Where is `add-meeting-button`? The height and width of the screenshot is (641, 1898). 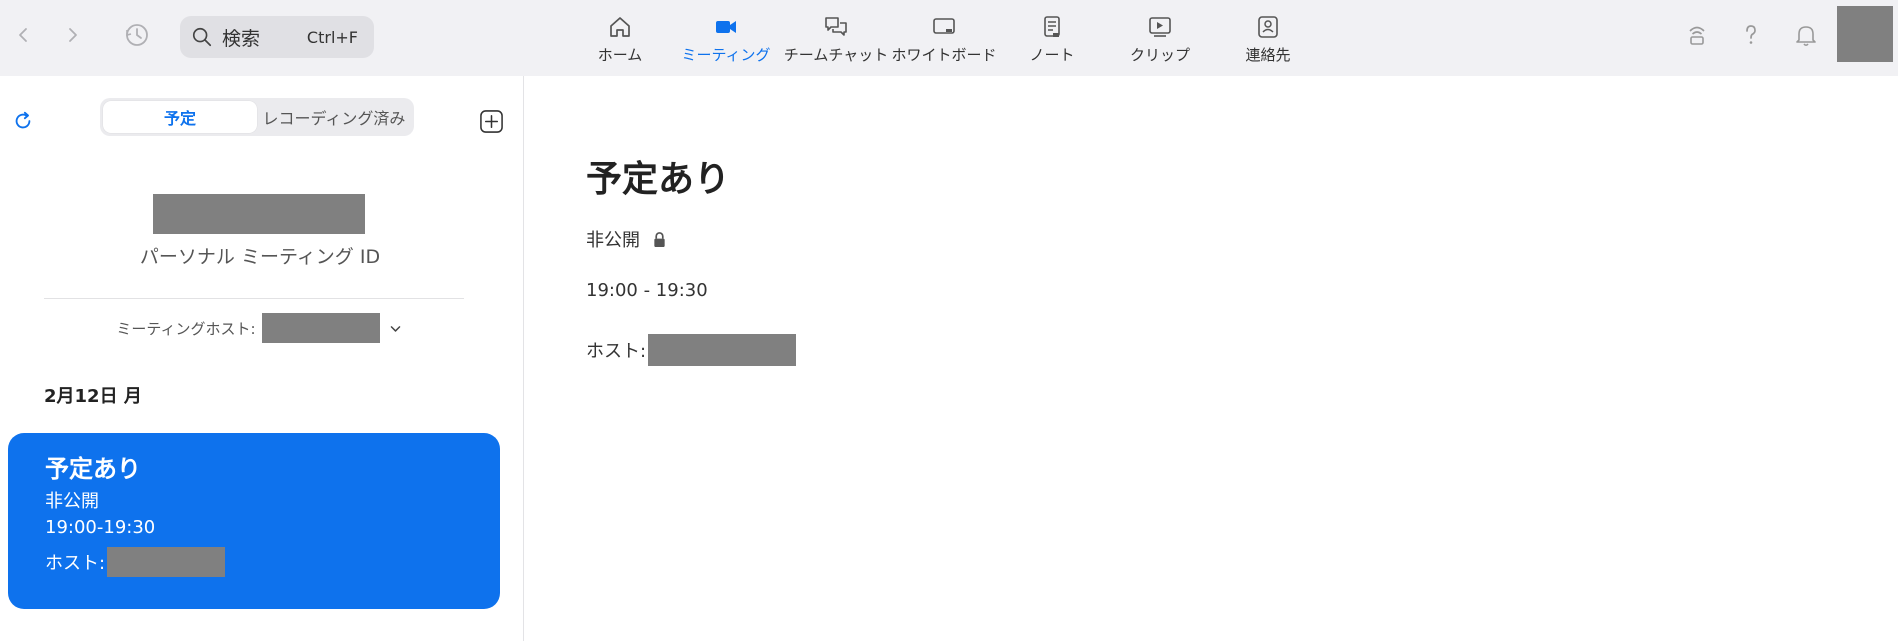 add-meeting-button is located at coordinates (491, 123).